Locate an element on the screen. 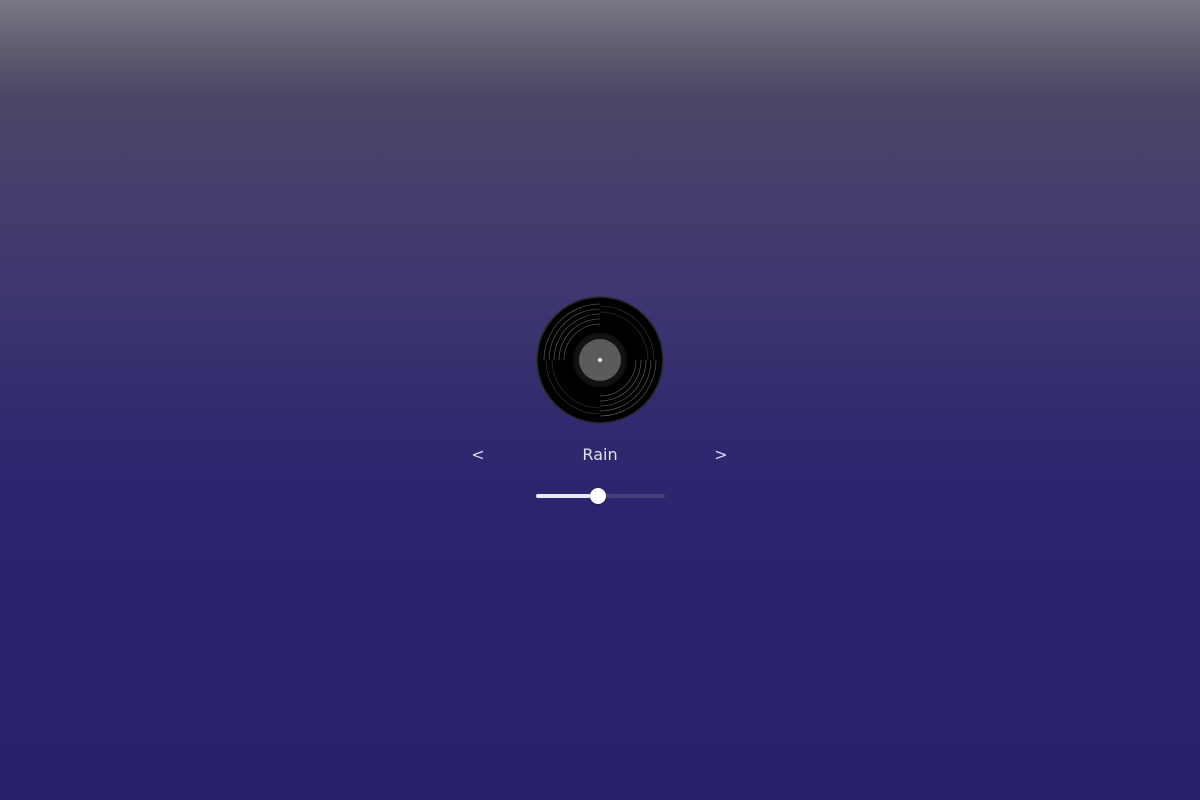 The height and width of the screenshot is (800, 1200). track-title: Rain is located at coordinates (600, 454).